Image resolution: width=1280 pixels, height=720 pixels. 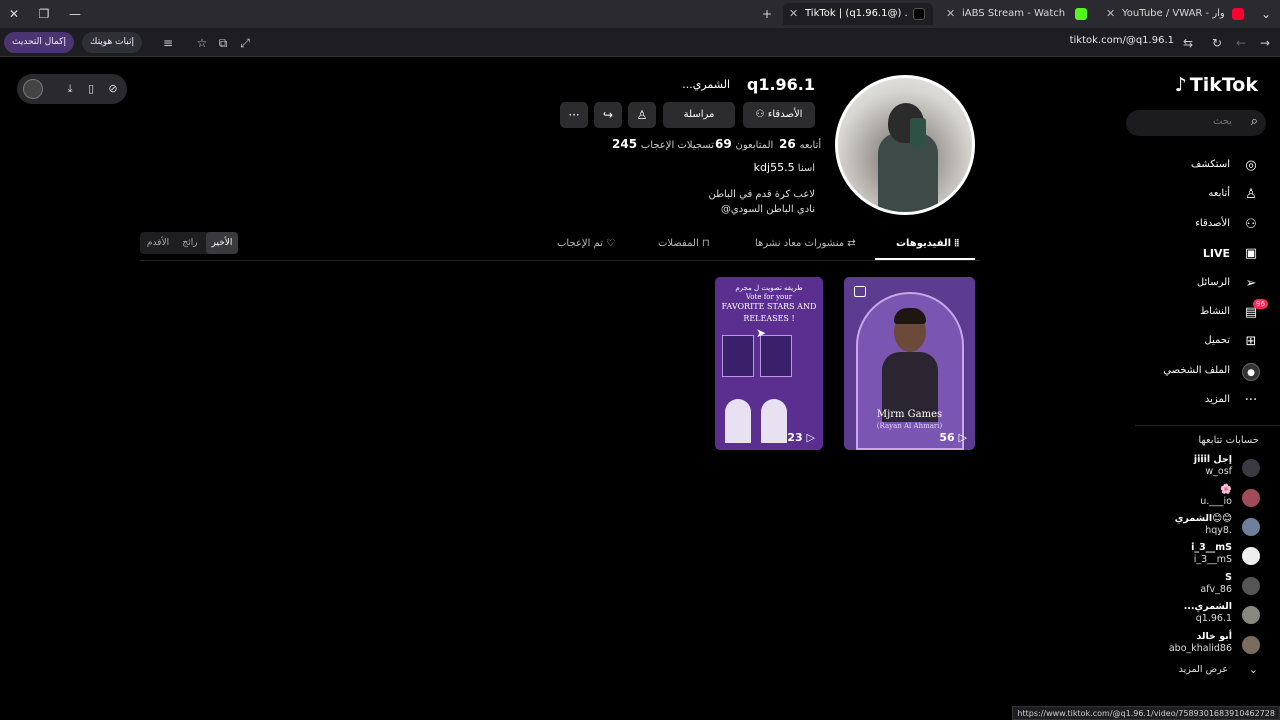 I want to click on followers-stat: 69 المتابعون, so click(x=744, y=144).